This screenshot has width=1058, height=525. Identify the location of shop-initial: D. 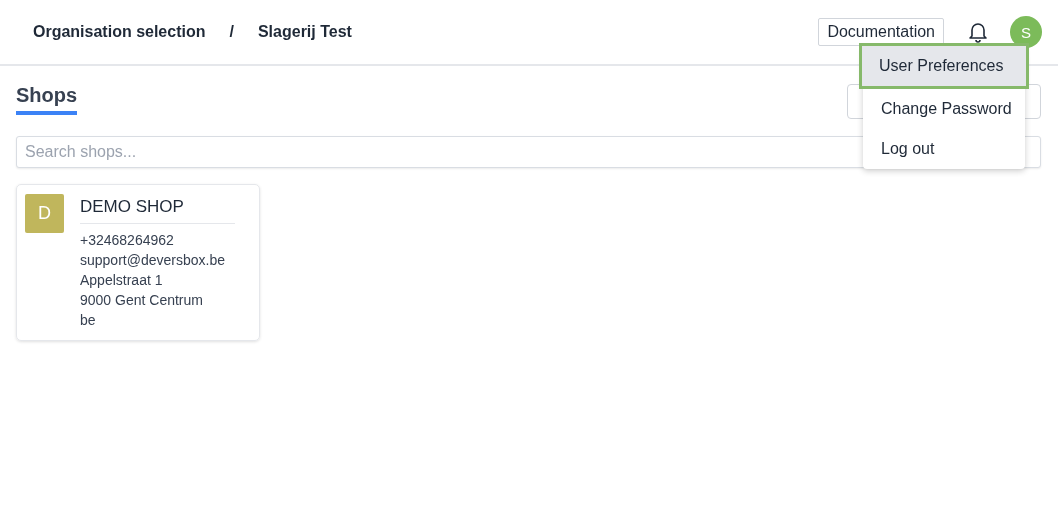
(44, 213).